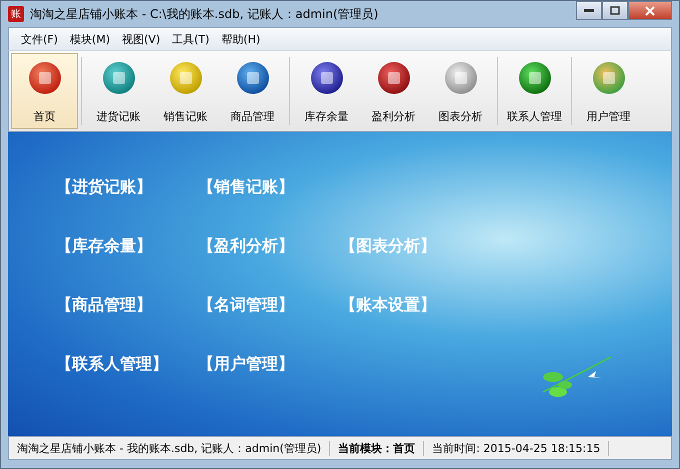 The height and width of the screenshot is (469, 680). I want to click on status-info: 淘淘之星店铺小账本 - 我的账本.sdb, 记账人：admin(管理员), so click(169, 448).